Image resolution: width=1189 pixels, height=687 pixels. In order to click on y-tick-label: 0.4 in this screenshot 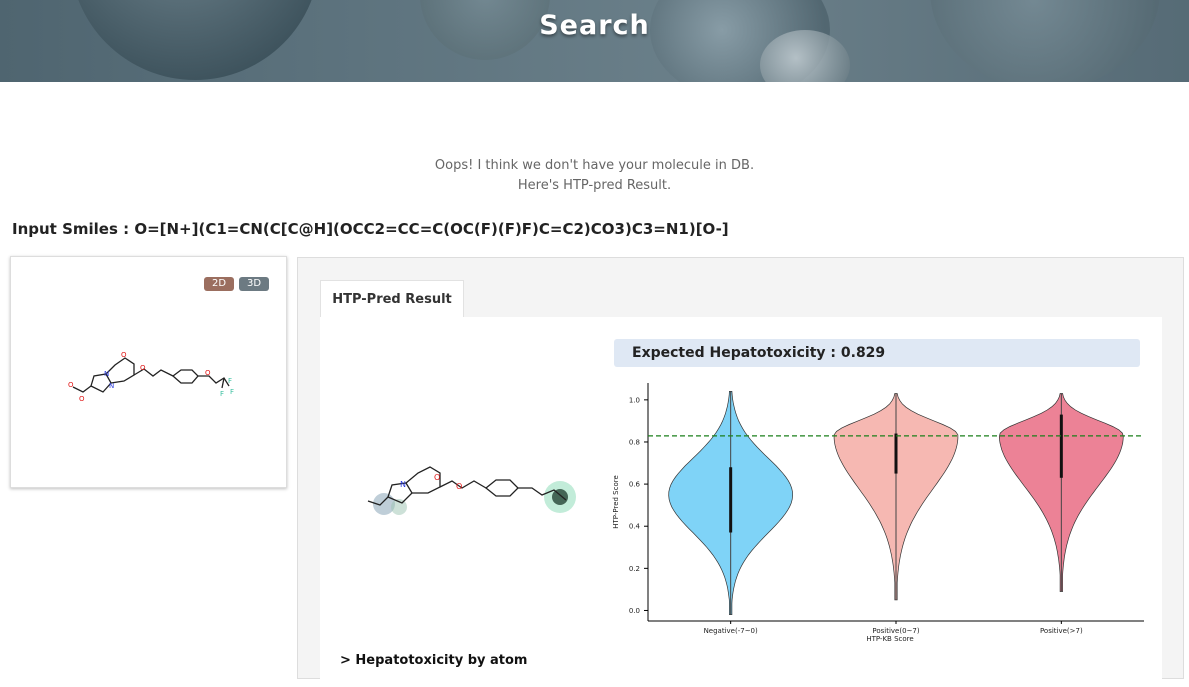, I will do `click(635, 527)`.